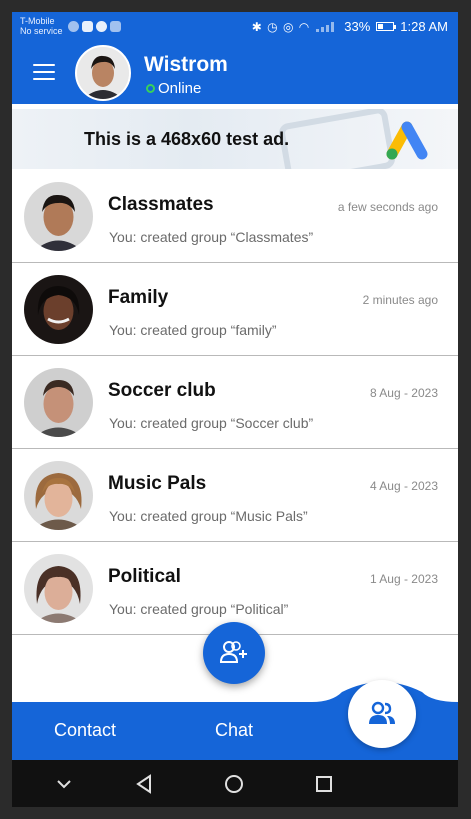 The image size is (471, 819). I want to click on chat-time: 2 minutes ago, so click(400, 300).